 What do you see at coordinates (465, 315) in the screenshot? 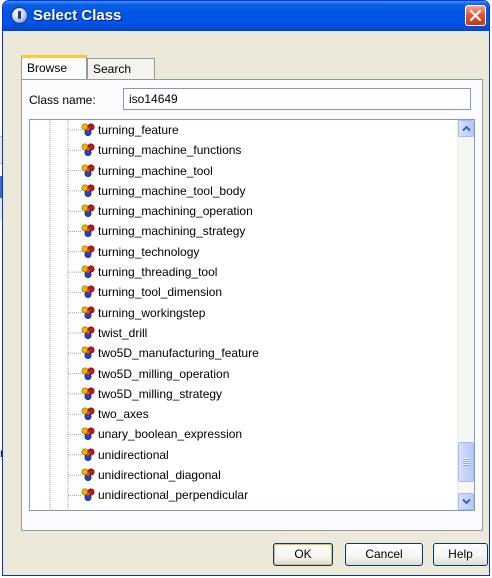
I see `vertical-scrollbar` at bounding box center [465, 315].